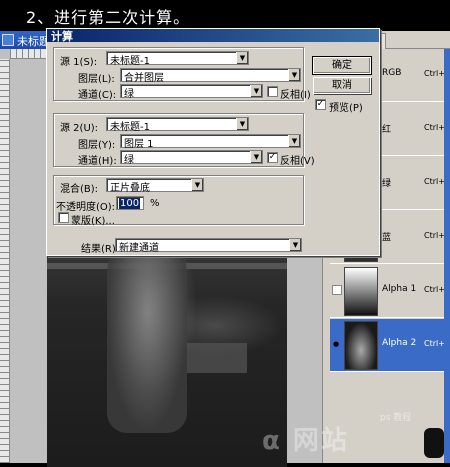  Describe the element at coordinates (320, 104) in the screenshot. I see `preview-checkbox: ✓` at that location.